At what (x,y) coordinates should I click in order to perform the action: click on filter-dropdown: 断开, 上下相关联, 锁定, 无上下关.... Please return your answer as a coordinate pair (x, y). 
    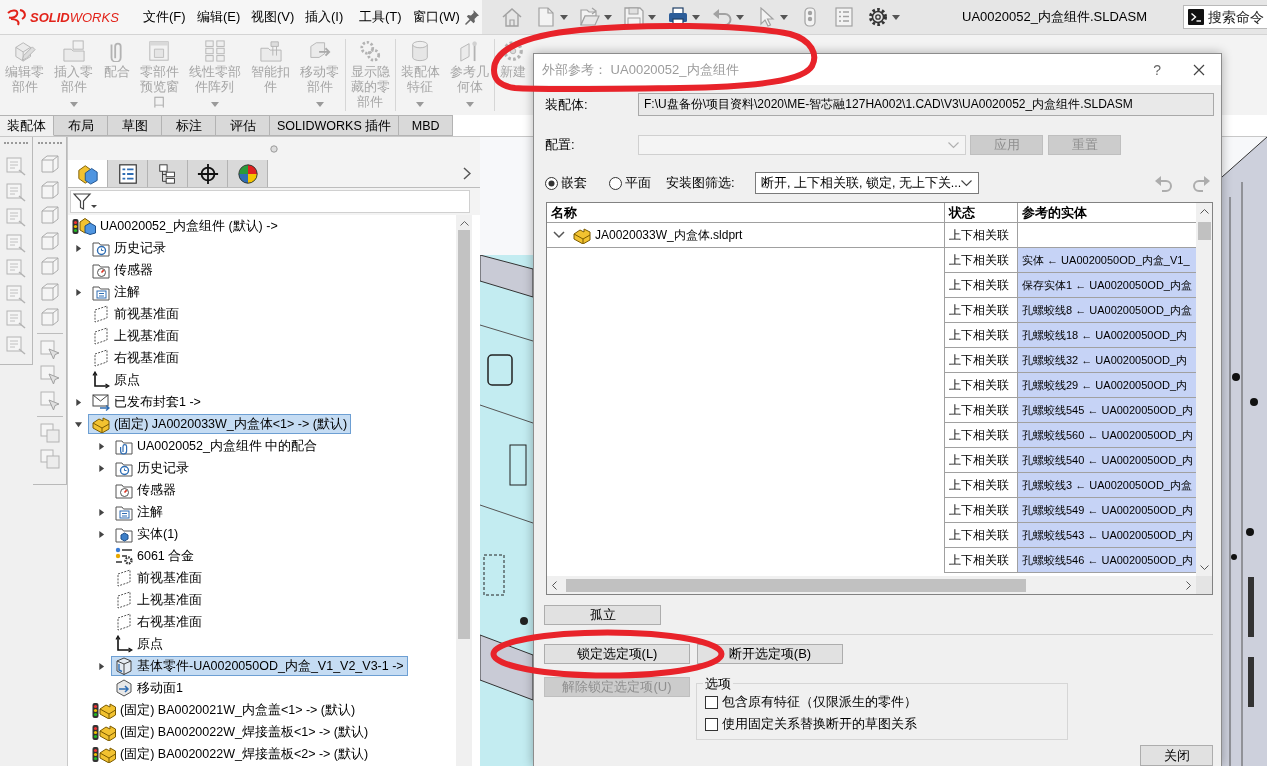
    Looking at the image, I should click on (867, 183).